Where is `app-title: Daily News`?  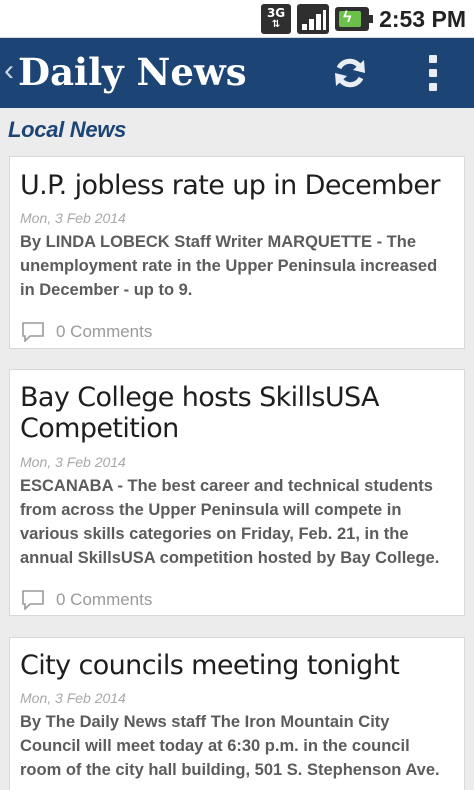 app-title: Daily News is located at coordinates (132, 72).